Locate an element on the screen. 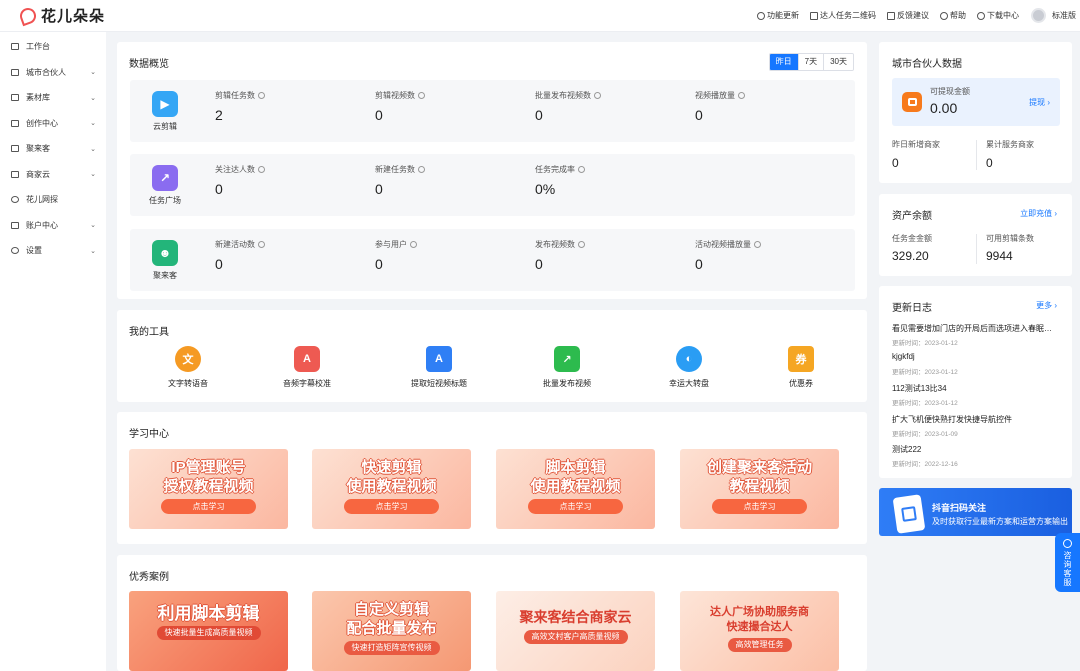 The height and width of the screenshot is (671, 1080). stat-activity-plays: 活动视频播放量 0 is located at coordinates (728, 255).